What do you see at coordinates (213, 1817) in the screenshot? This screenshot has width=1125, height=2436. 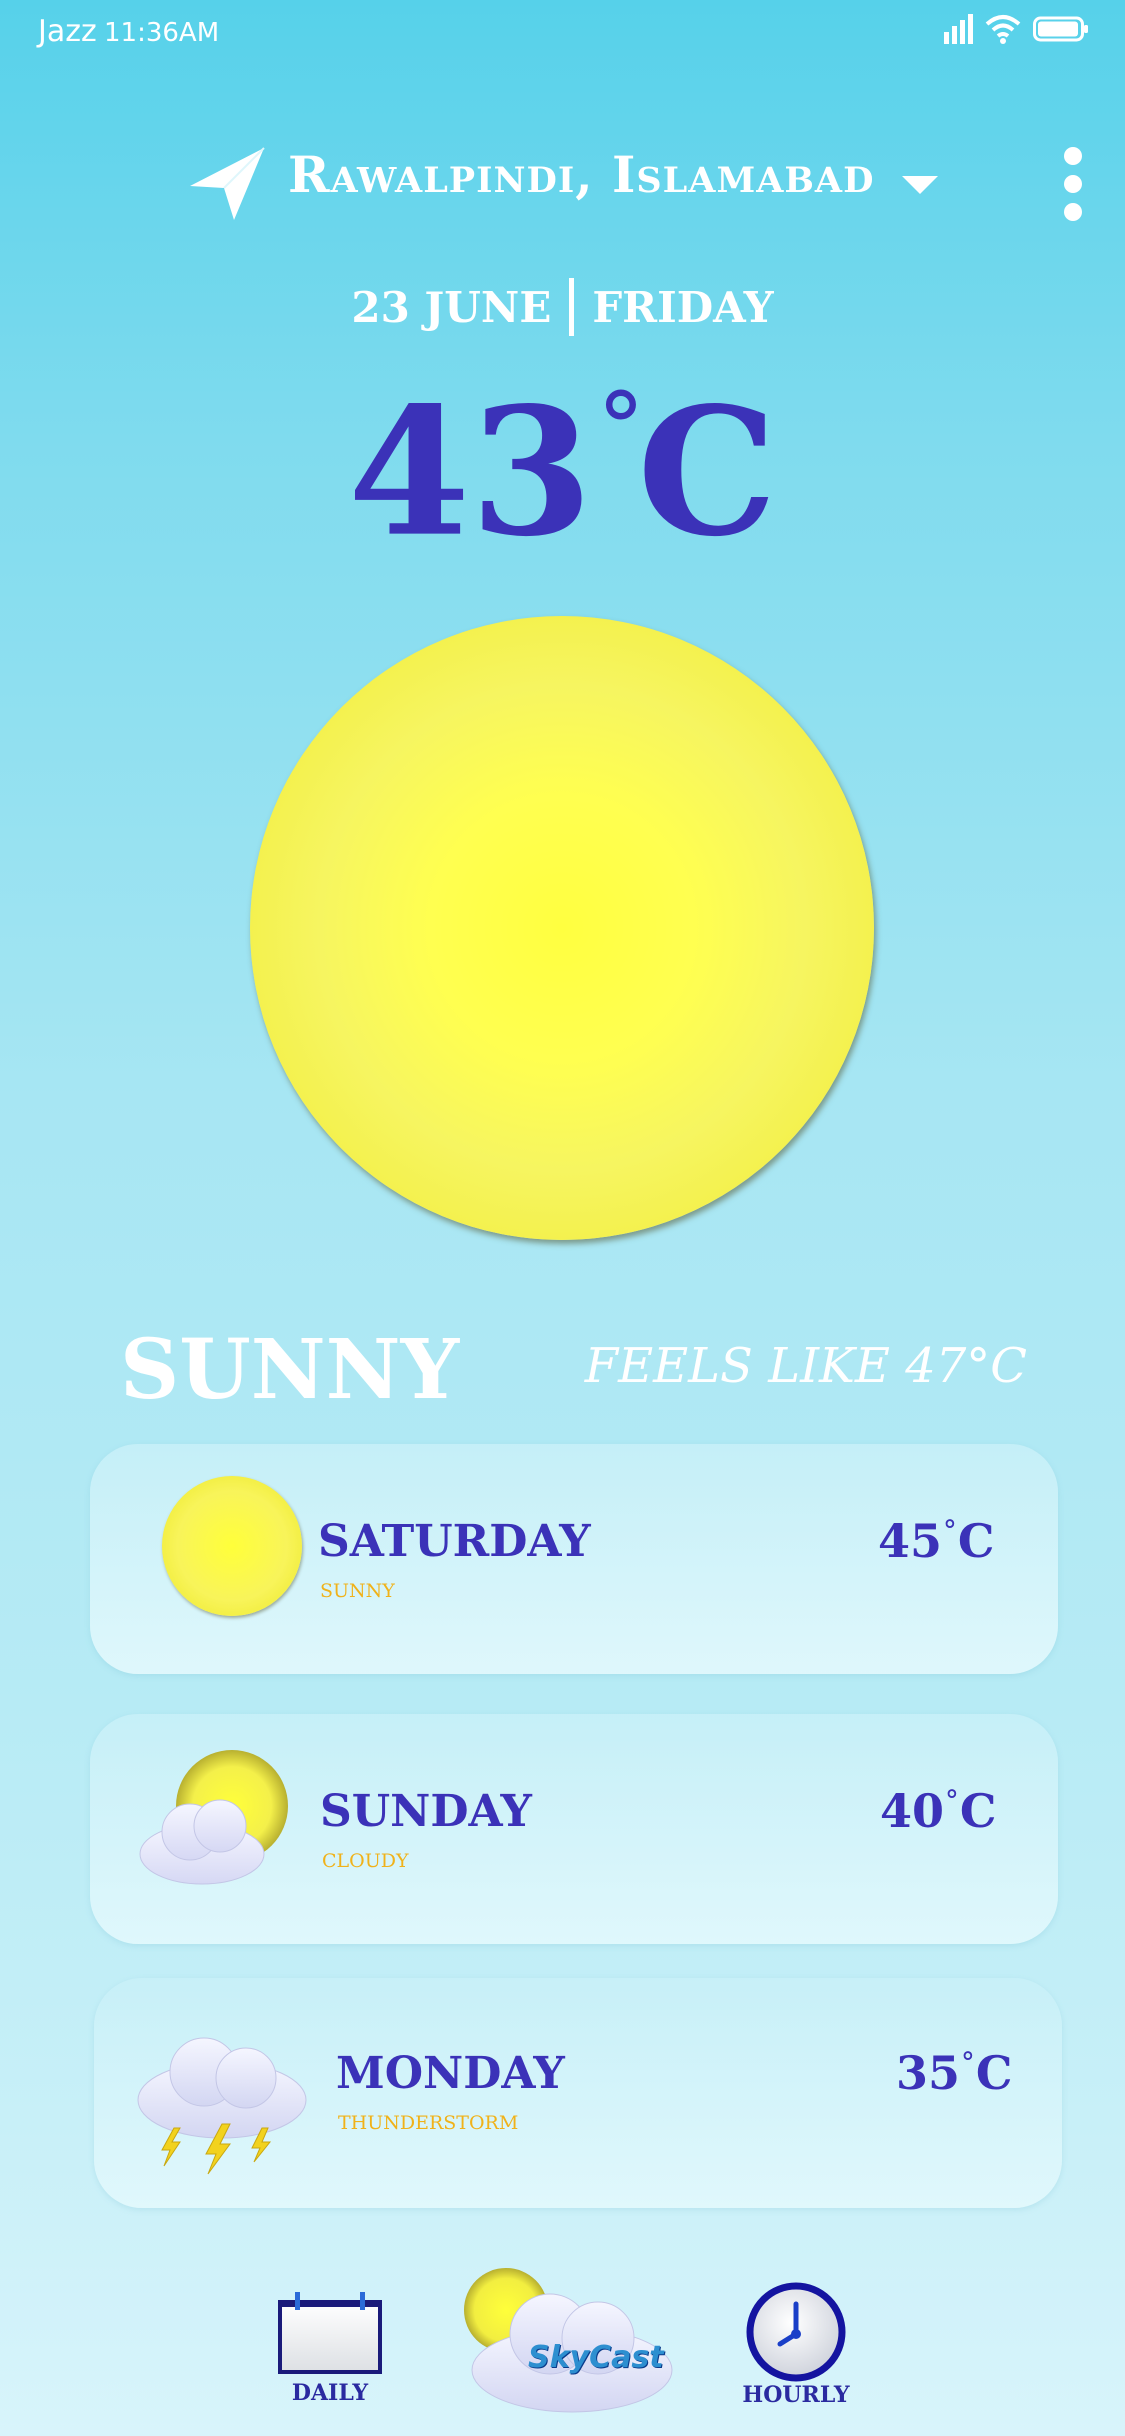 I see `partly-cloudy-icon` at bounding box center [213, 1817].